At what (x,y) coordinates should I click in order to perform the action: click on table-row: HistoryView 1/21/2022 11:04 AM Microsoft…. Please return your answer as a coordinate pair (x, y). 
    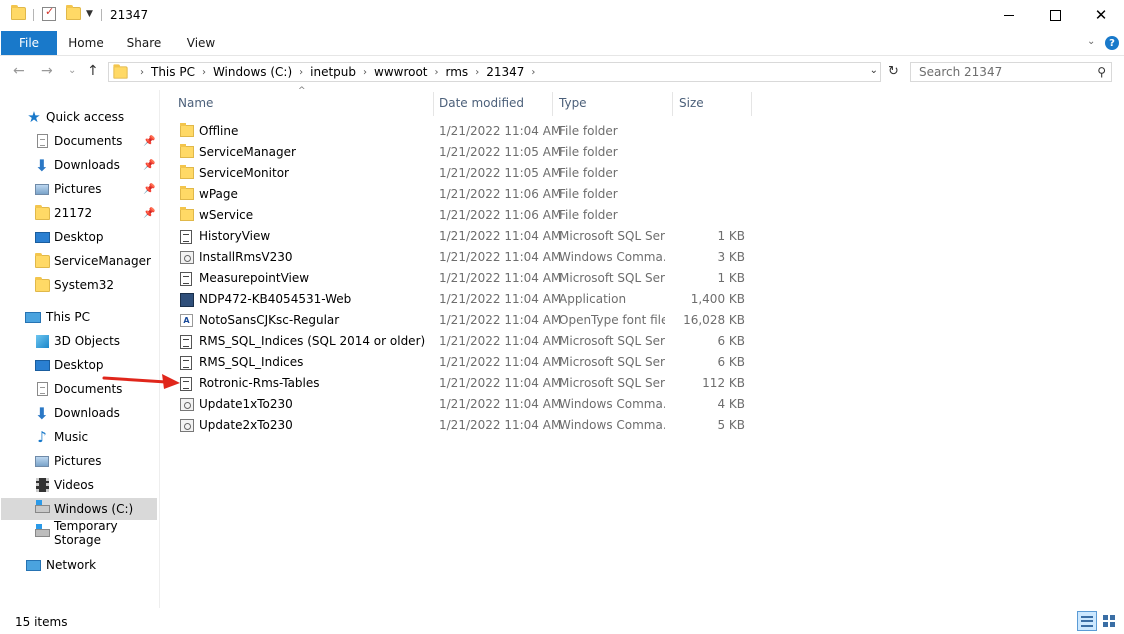
    Looking at the image, I should click on (464, 236).